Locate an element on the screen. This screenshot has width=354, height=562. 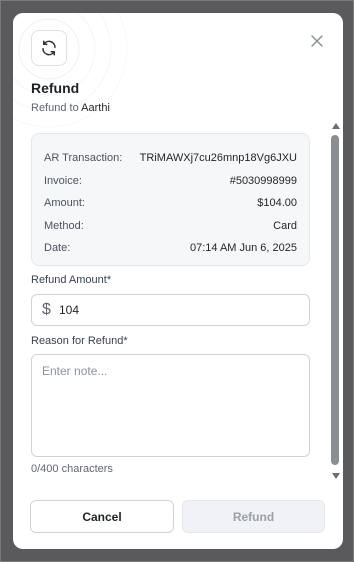
reason-textarea is located at coordinates (170, 405).